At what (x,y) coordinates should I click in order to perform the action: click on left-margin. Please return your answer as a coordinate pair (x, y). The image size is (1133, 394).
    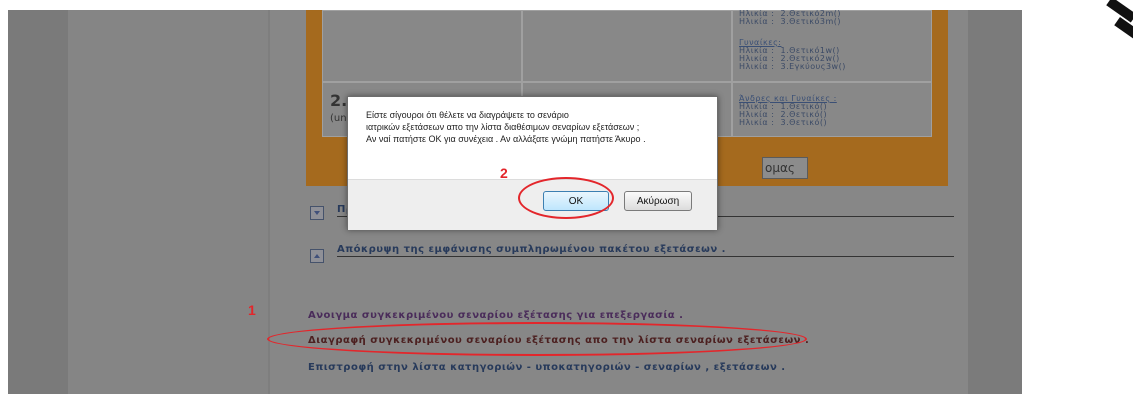
    Looking at the image, I should click on (38, 202).